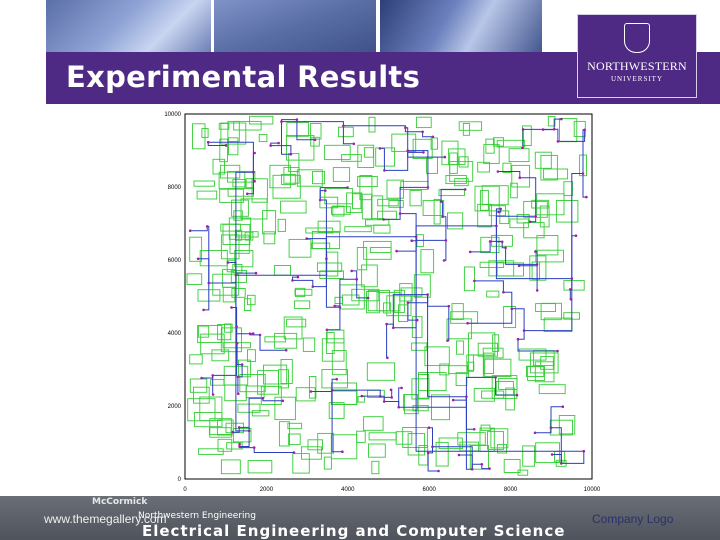 The image size is (720, 540). I want to click on x-axis-ticks: 0 2000 4000 6000 8000 10000, so click(391, 490).